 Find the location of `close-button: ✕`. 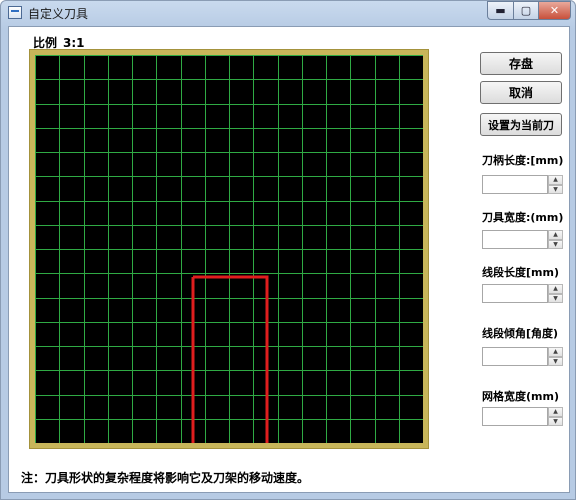

close-button: ✕ is located at coordinates (554, 10).